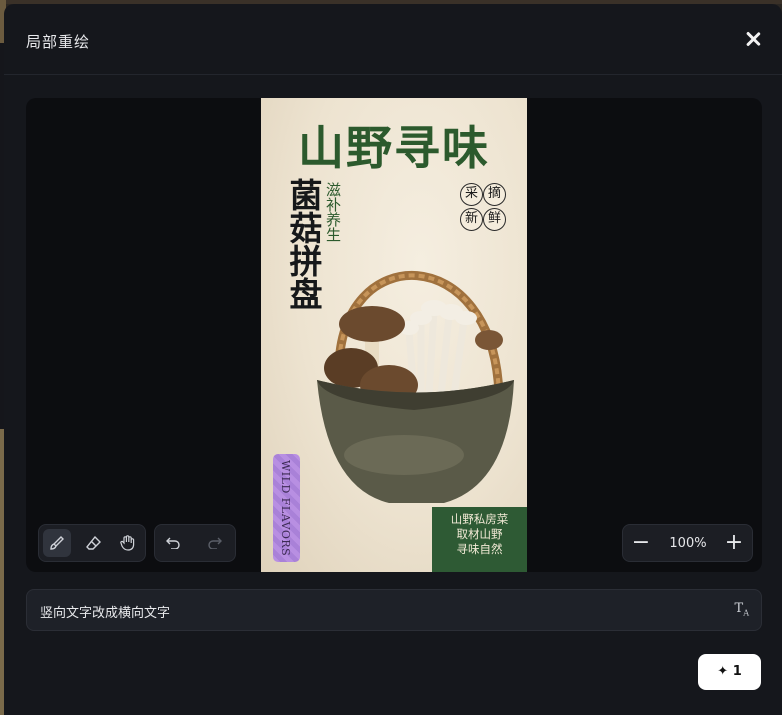 The height and width of the screenshot is (715, 782). I want to click on brush-icon, so click(57, 543).